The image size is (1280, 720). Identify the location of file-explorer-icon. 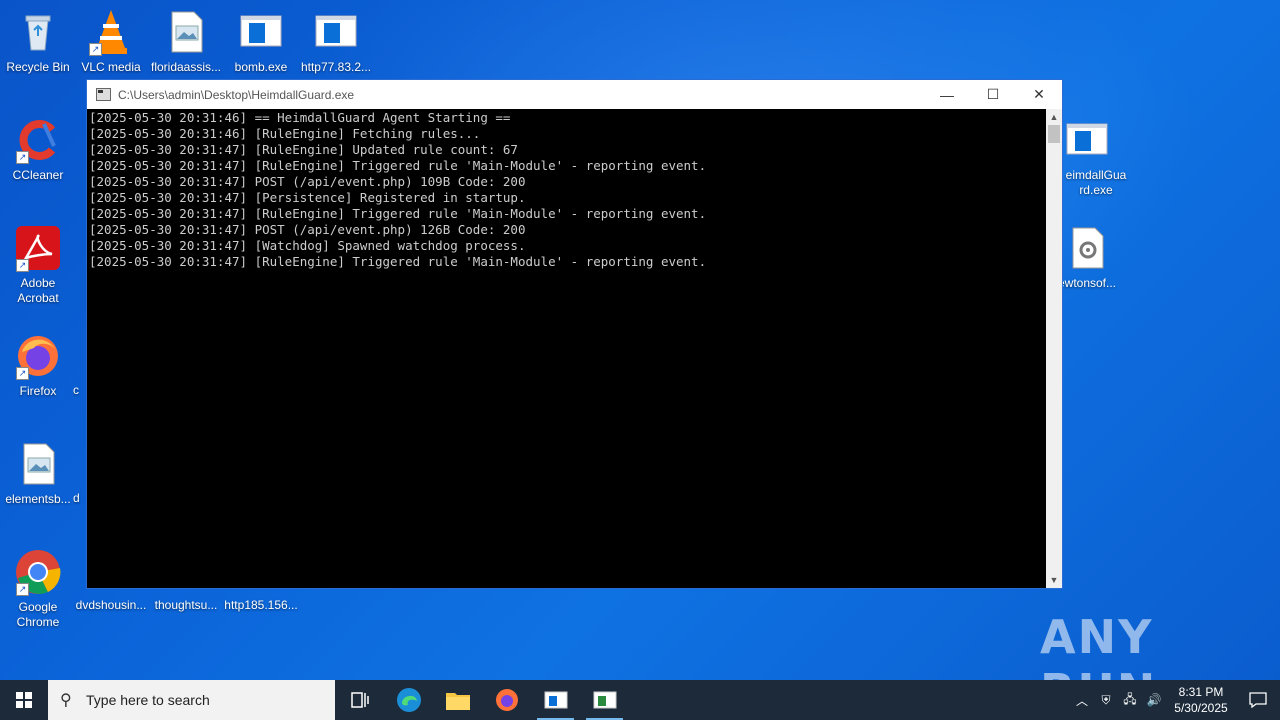
(457, 701).